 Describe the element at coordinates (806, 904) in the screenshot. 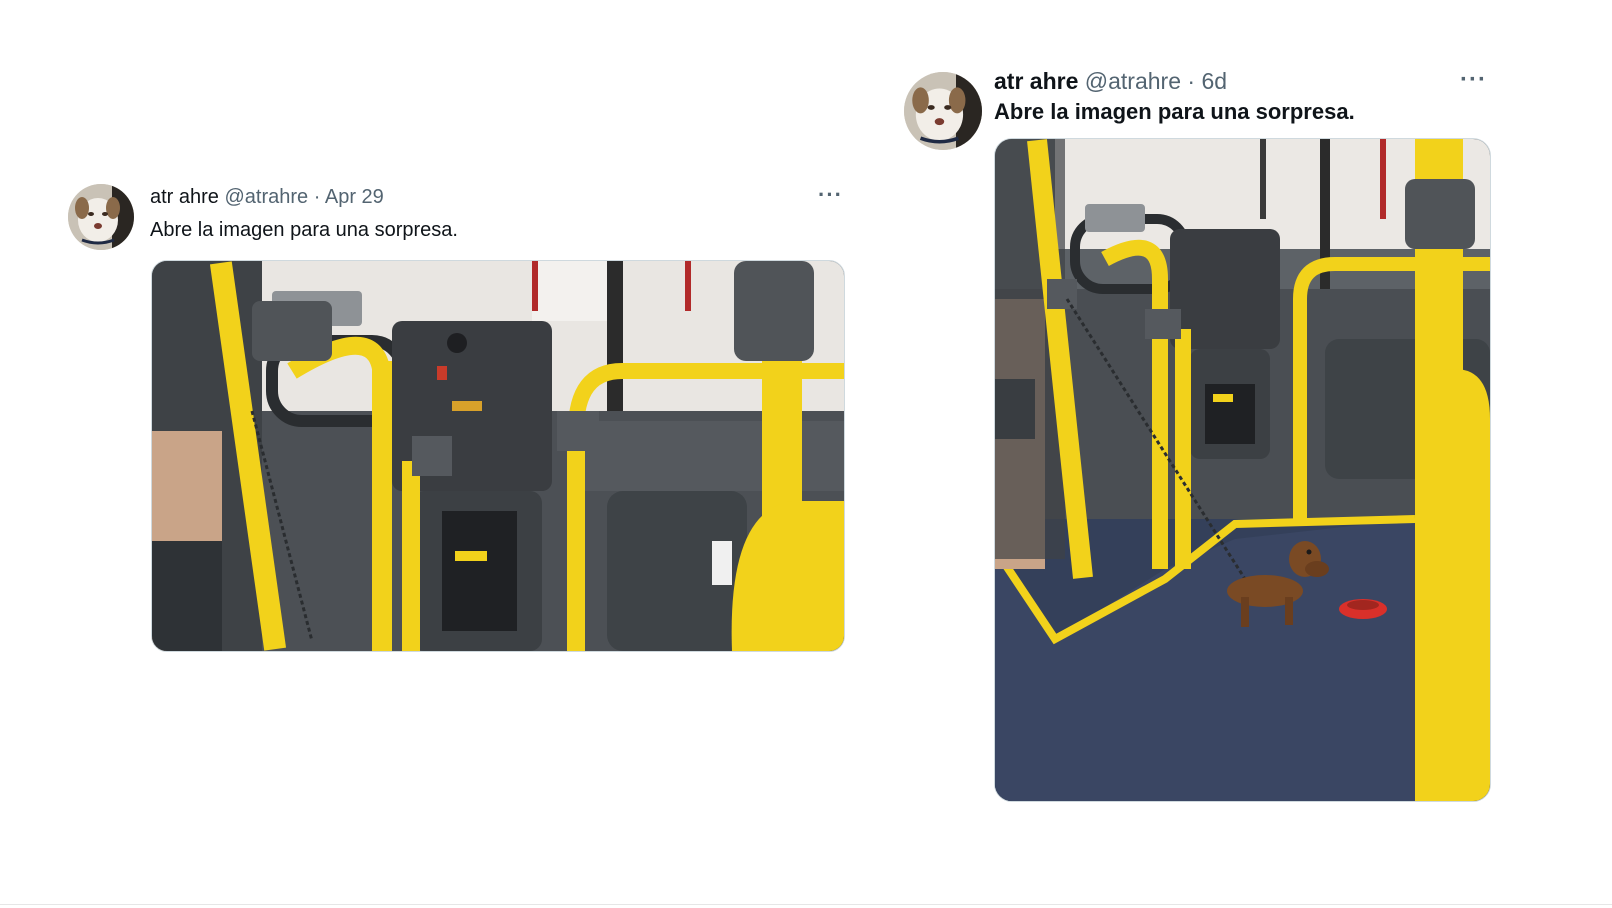

I see `bottom-divider` at that location.